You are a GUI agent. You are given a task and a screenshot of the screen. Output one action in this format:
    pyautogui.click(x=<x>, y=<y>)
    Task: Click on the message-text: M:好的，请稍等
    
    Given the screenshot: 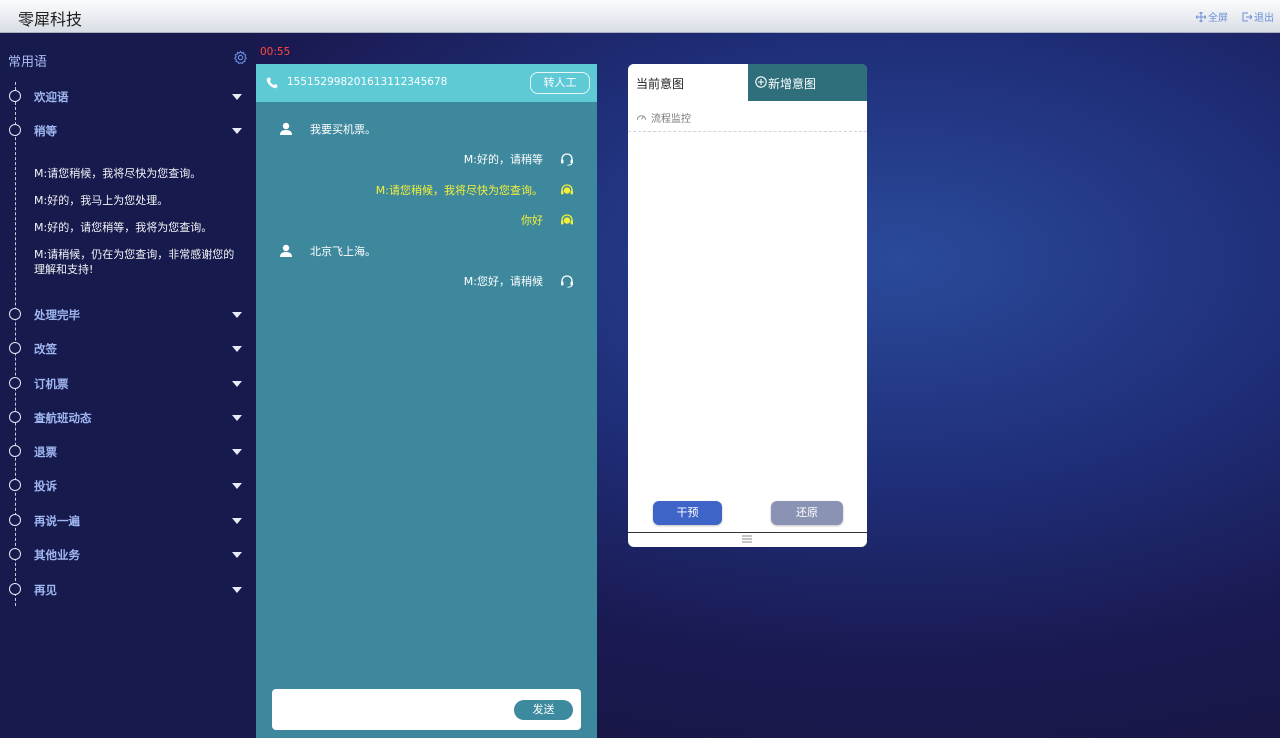 What is the action you would take?
    pyautogui.click(x=503, y=159)
    